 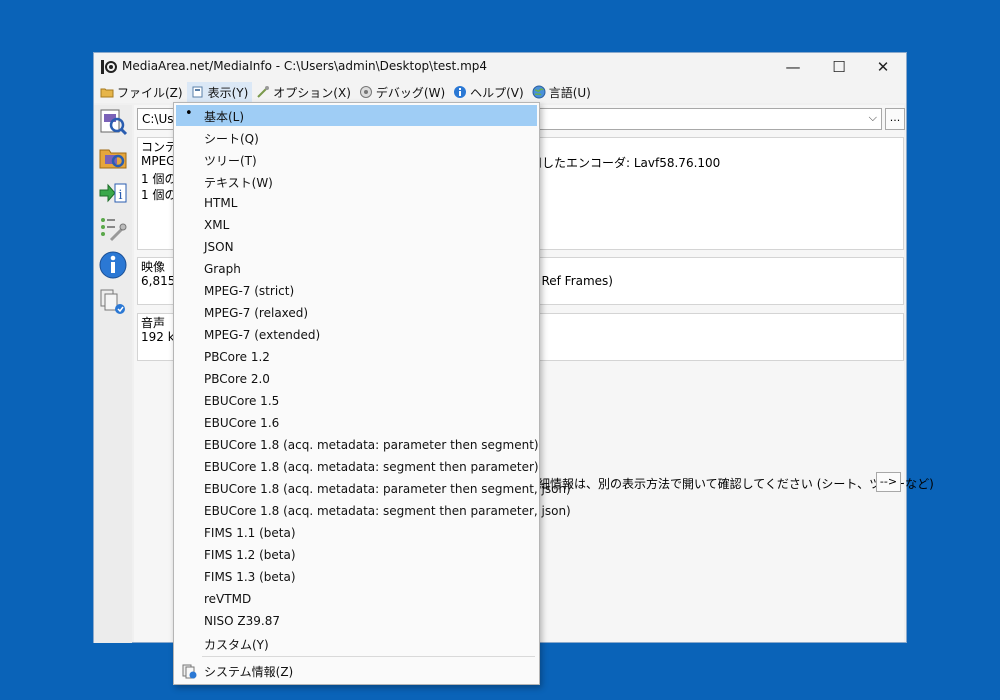 I want to click on menu-item-label: FIMS 1.1 (beta), so click(x=250, y=533).